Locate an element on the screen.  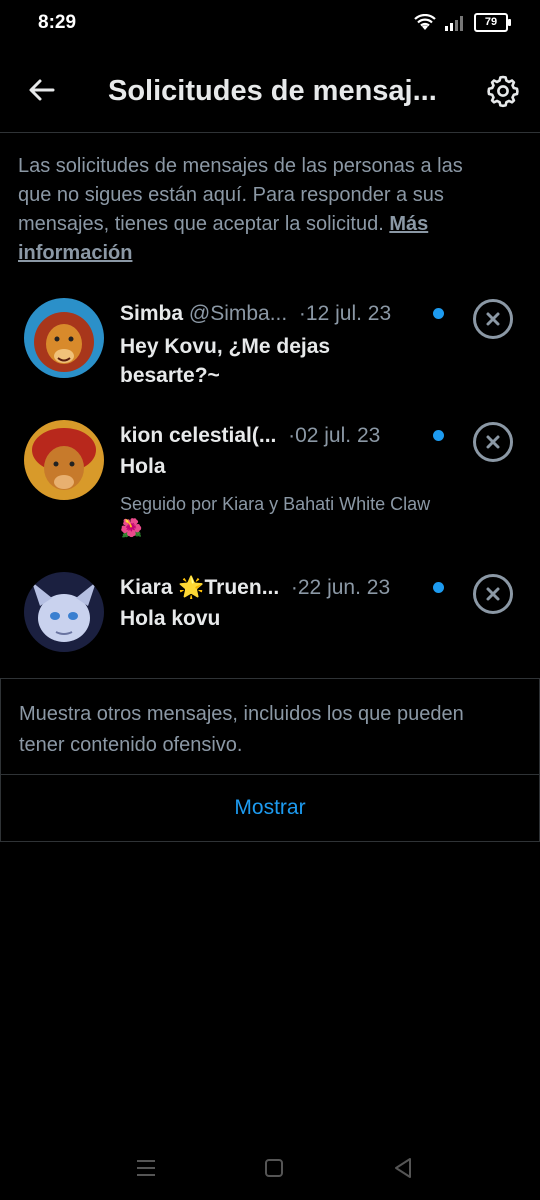
status-icons: 79 is located at coordinates (462, 22).